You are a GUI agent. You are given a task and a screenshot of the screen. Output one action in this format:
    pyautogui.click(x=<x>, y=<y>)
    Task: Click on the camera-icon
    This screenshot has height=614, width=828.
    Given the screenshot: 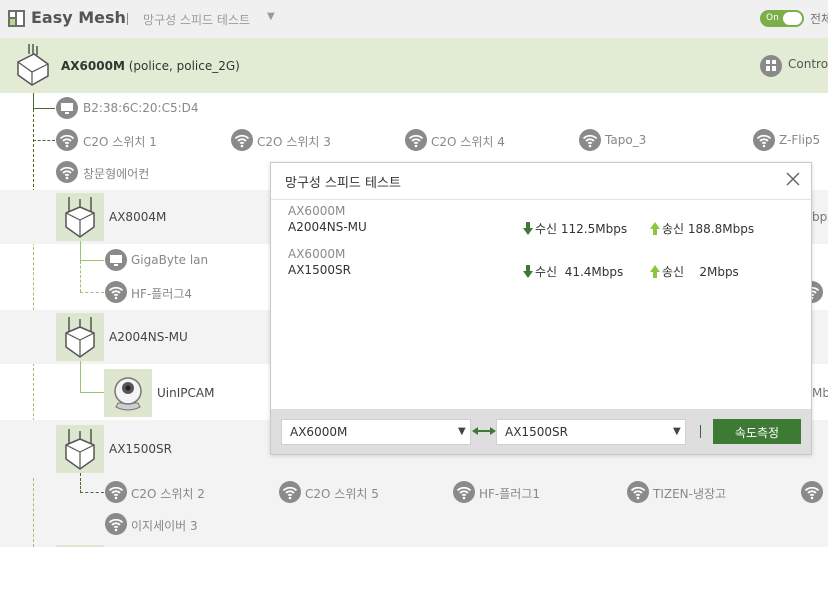 What is the action you would take?
    pyautogui.click(x=128, y=394)
    